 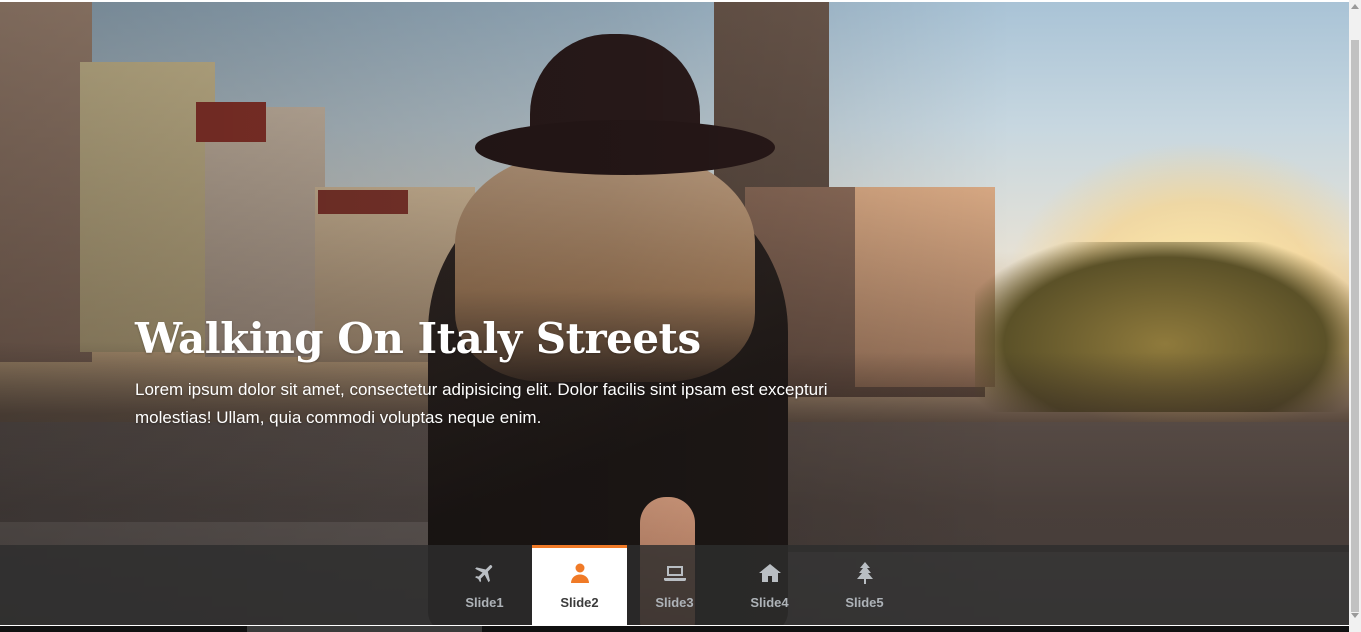 I want to click on laptop-icon, so click(x=675, y=573).